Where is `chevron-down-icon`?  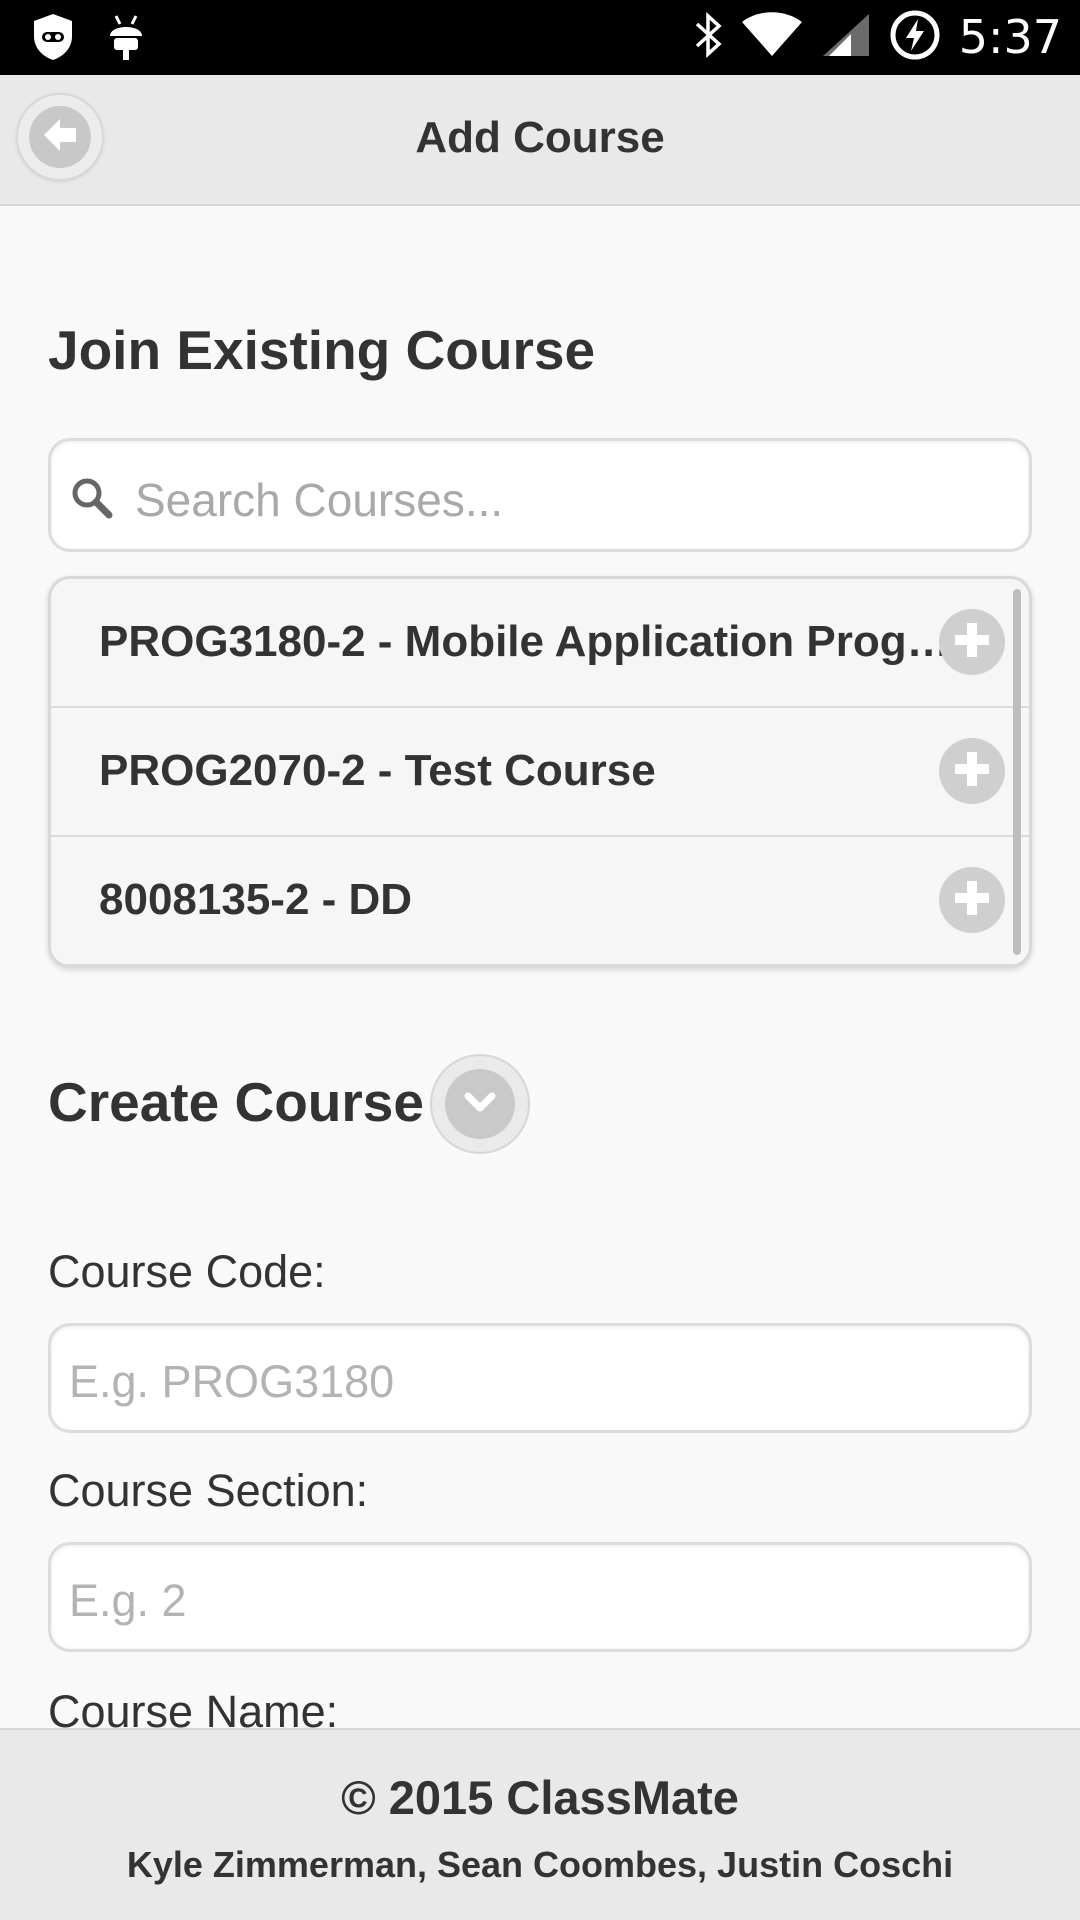
chevron-down-icon is located at coordinates (480, 1104).